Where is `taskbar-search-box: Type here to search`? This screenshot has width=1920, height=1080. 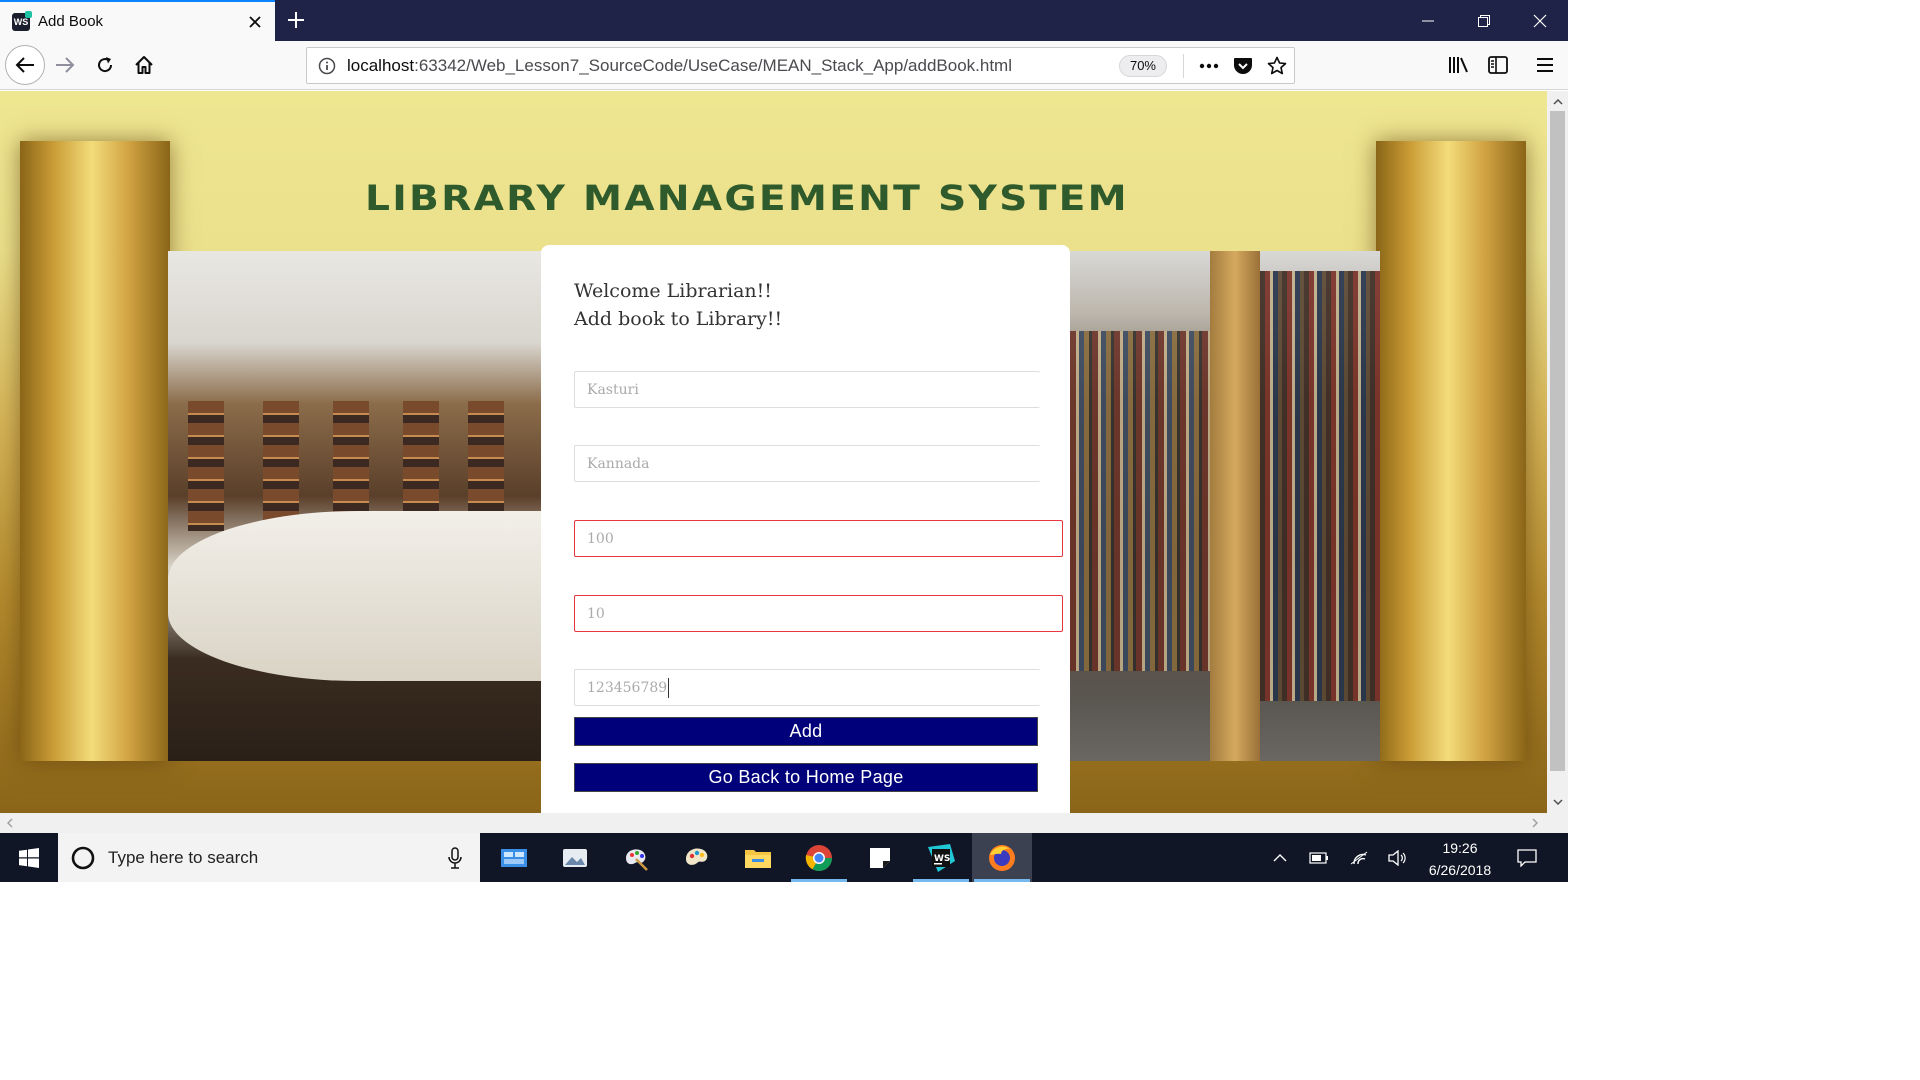
taskbar-search-box: Type here to search is located at coordinates (269, 857).